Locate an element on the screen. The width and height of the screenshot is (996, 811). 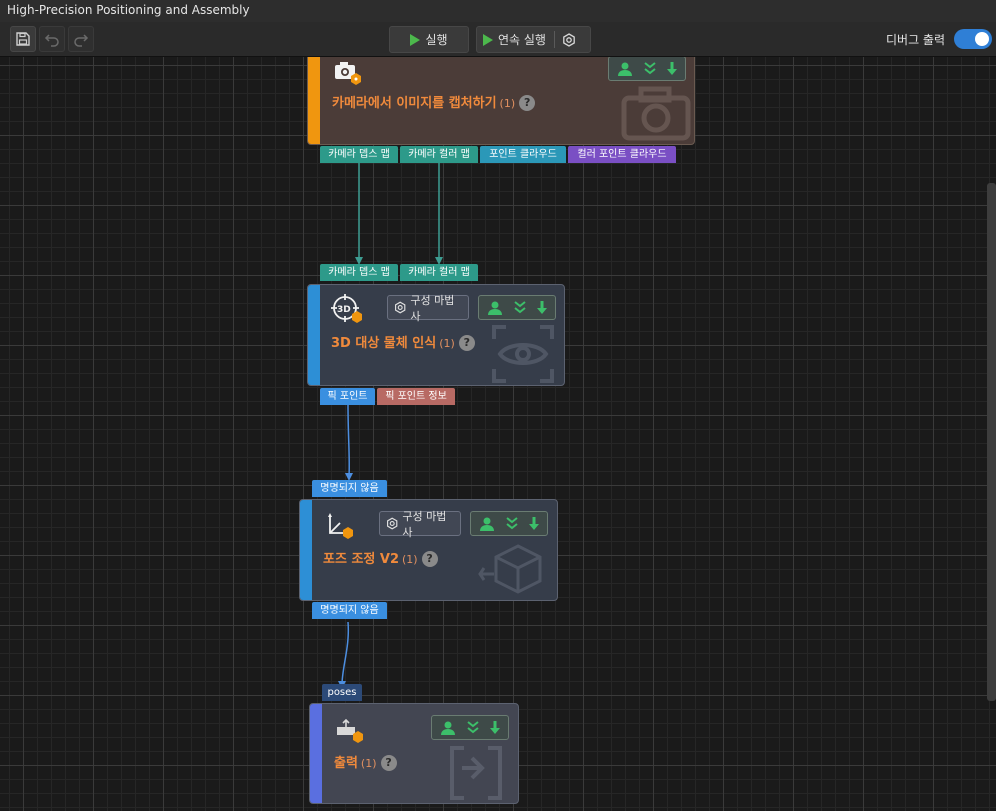
undo-icon is located at coordinates (51, 40).